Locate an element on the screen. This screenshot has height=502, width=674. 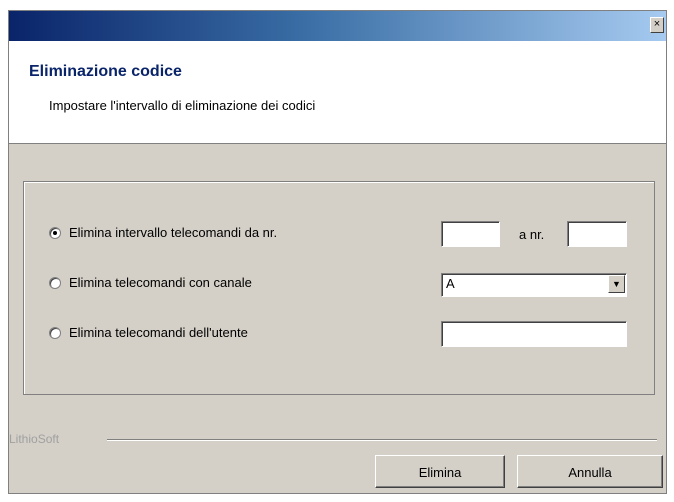
option-channel-label: Elimina telecomandi con canale is located at coordinates (160, 282).